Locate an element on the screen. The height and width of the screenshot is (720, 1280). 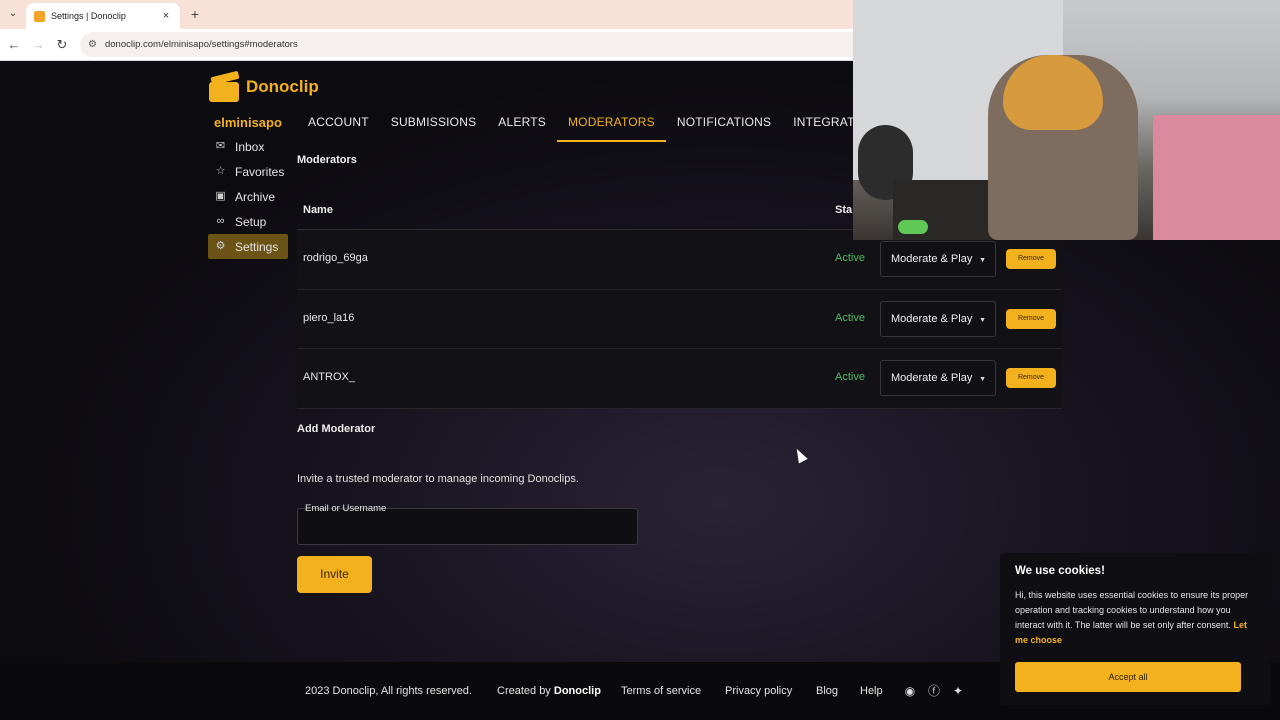
help-link: Help is located at coordinates (871, 691).